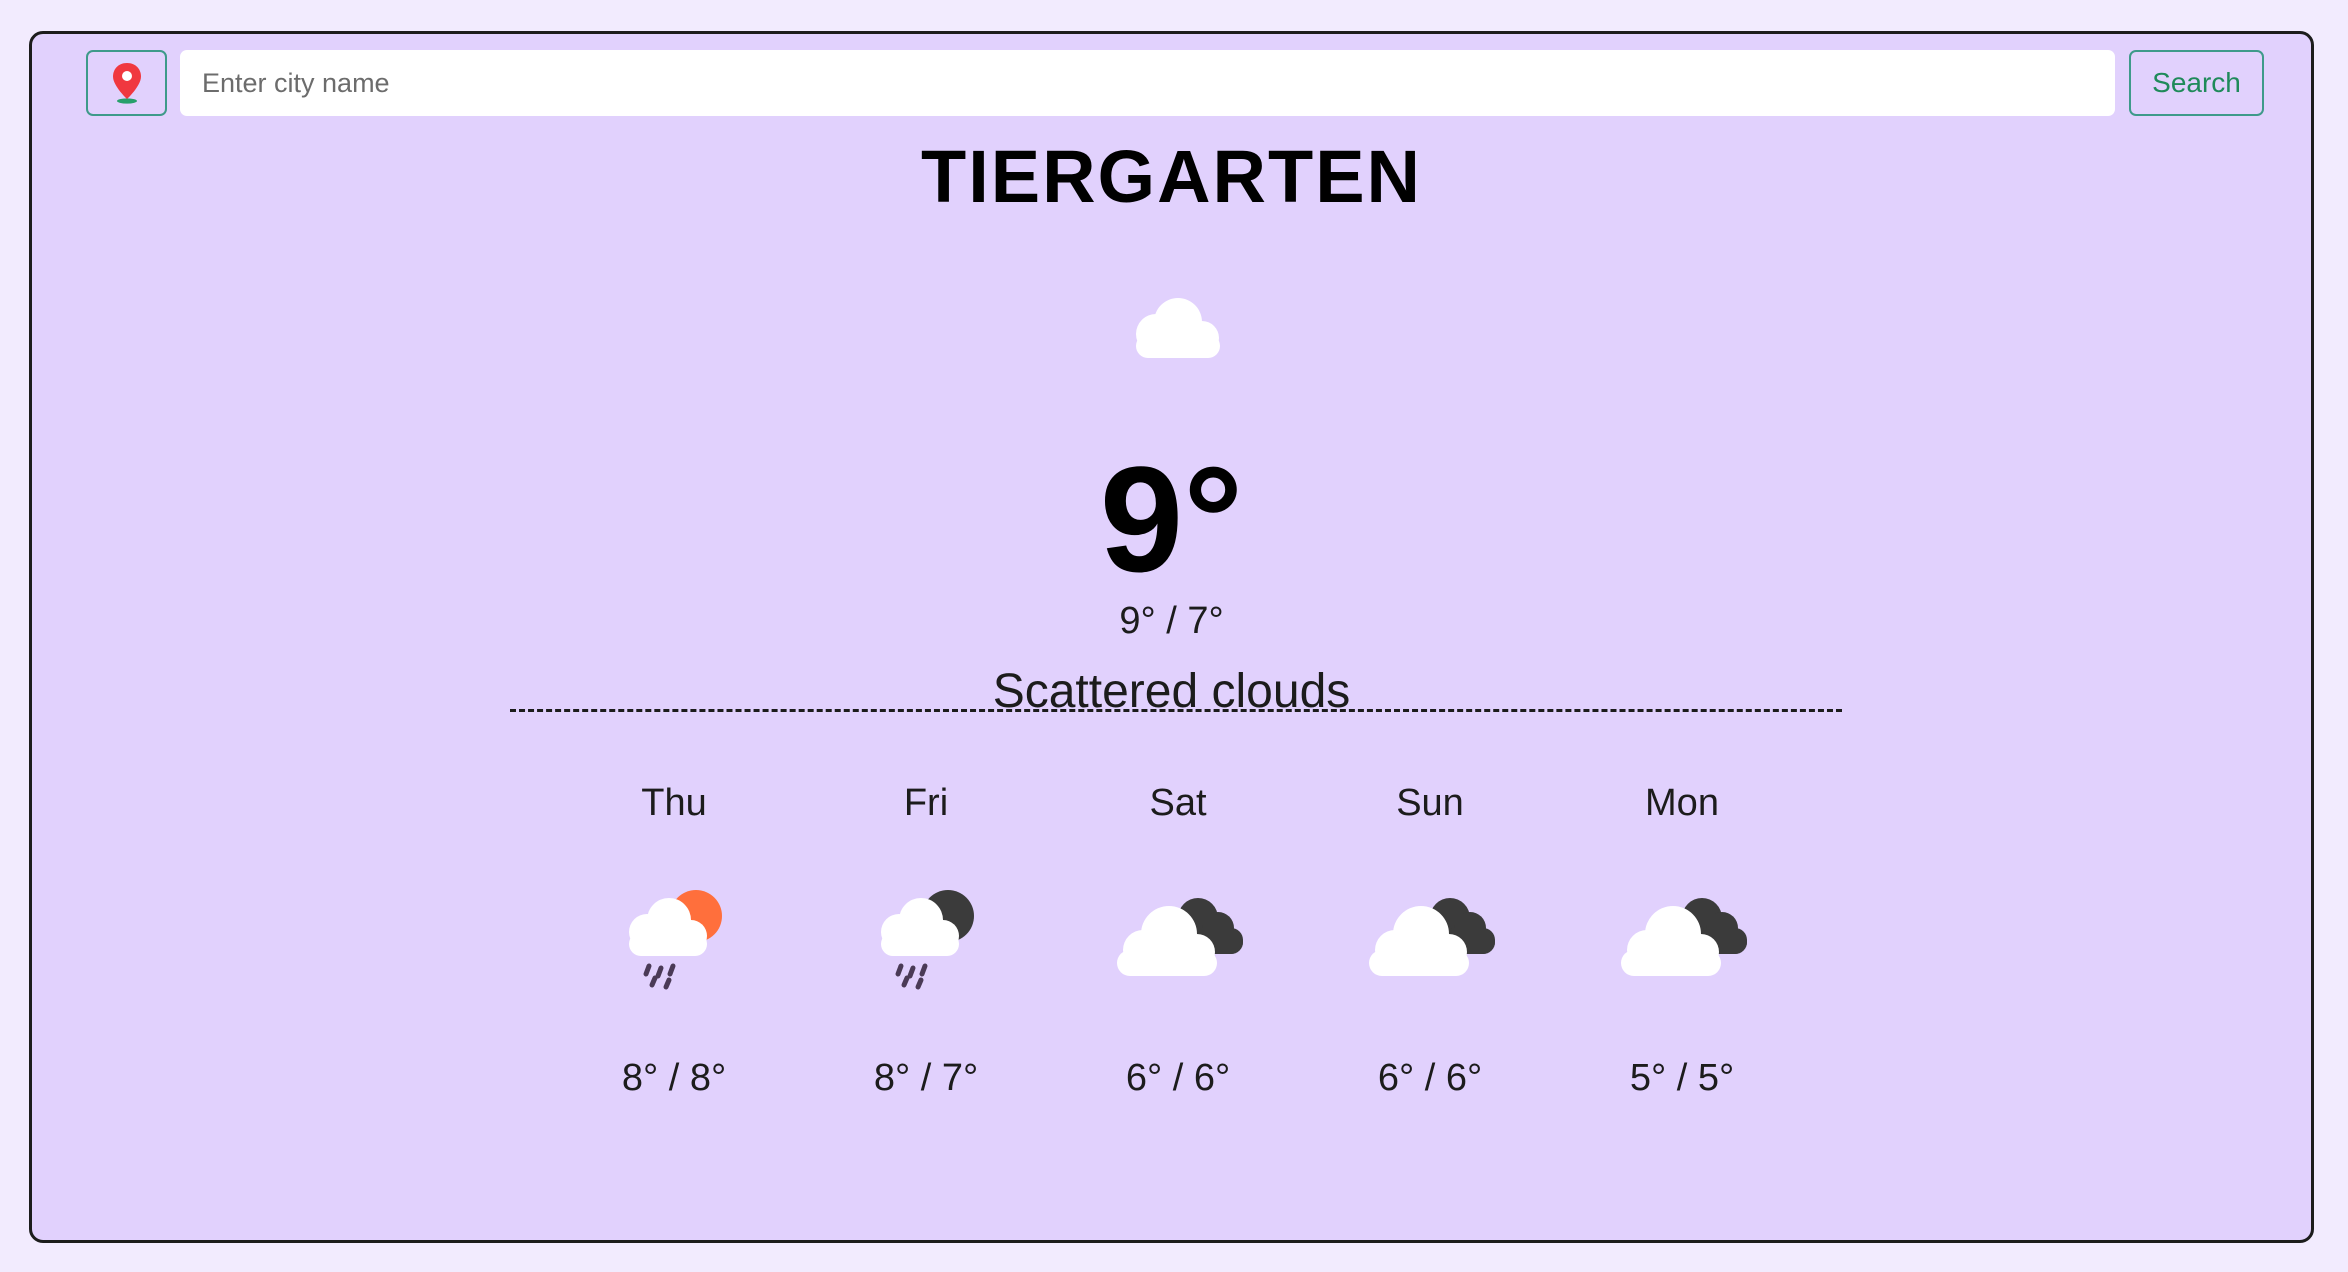  Describe the element at coordinates (1171, 621) in the screenshot. I see `current-high-low: 9° / 7°` at that location.